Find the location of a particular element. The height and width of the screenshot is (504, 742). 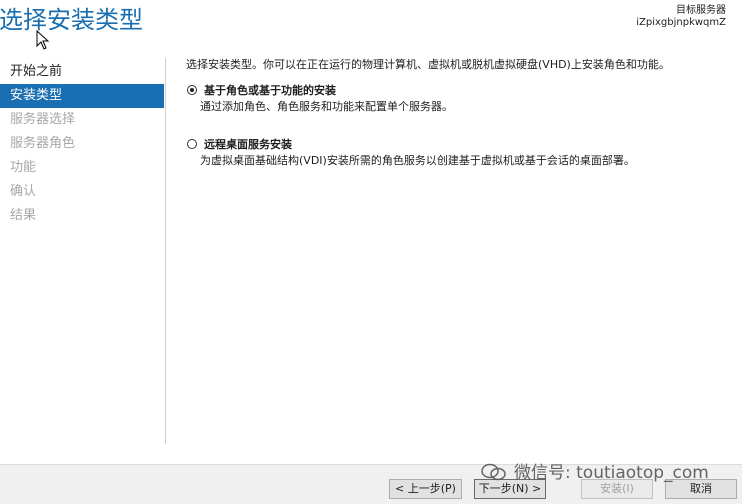

wizard-sidebar: 开始之前 安装类型 服务器选择 服务器角色 功能 确认 结果 is located at coordinates (82, 144).